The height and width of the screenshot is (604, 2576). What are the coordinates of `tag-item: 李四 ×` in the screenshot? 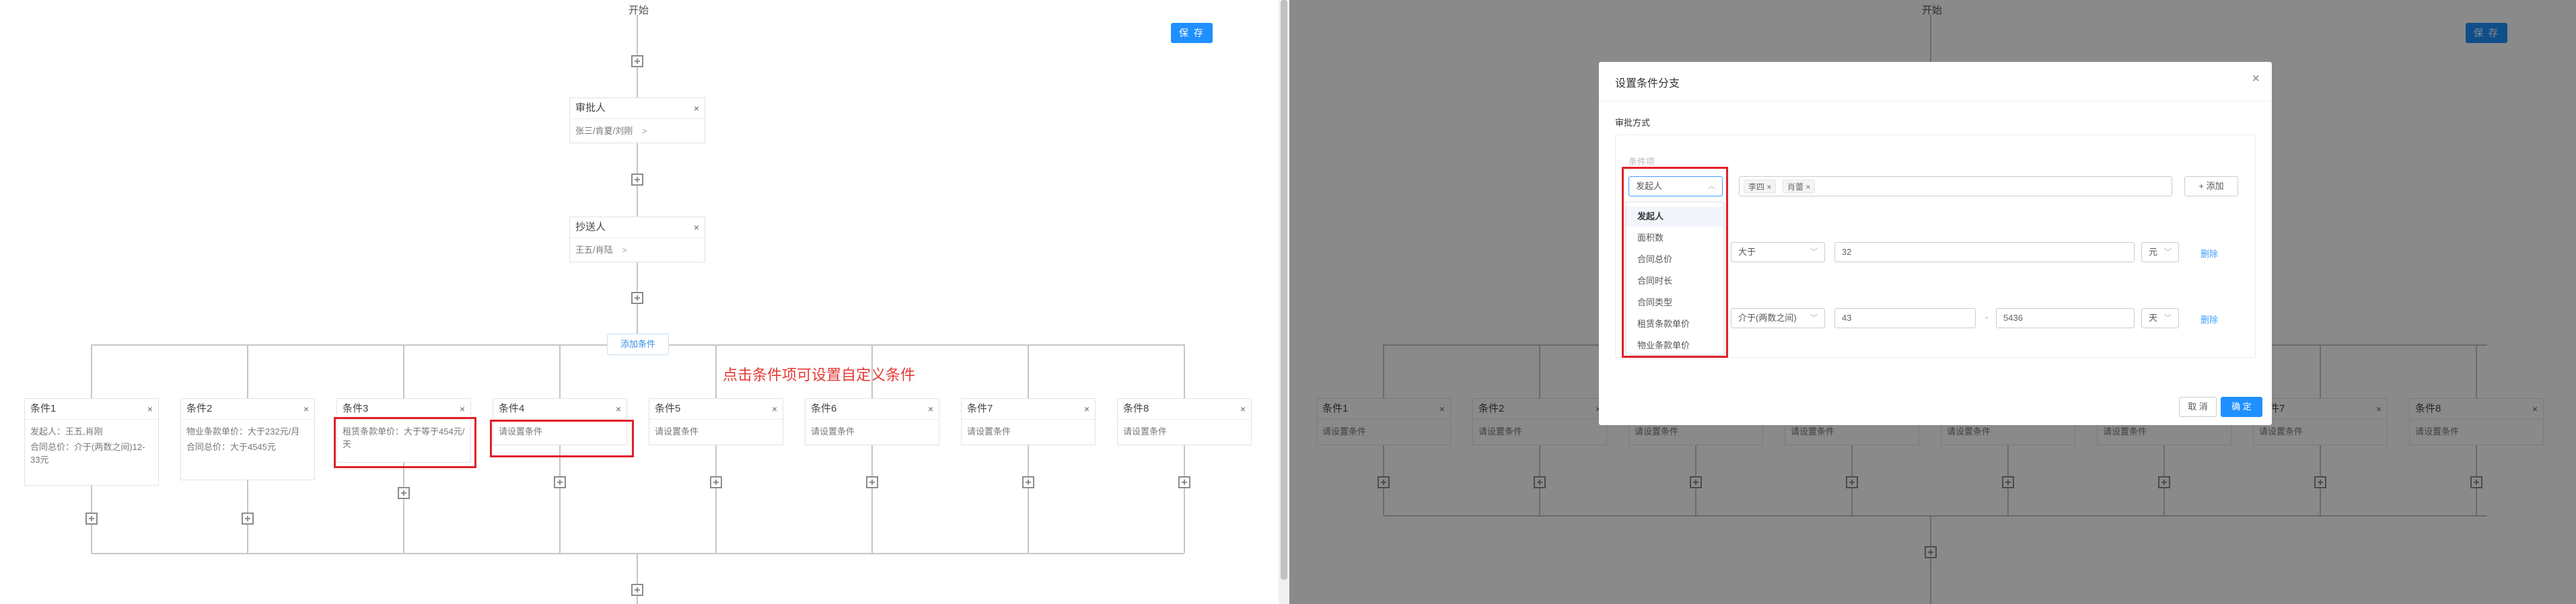 It's located at (1761, 186).